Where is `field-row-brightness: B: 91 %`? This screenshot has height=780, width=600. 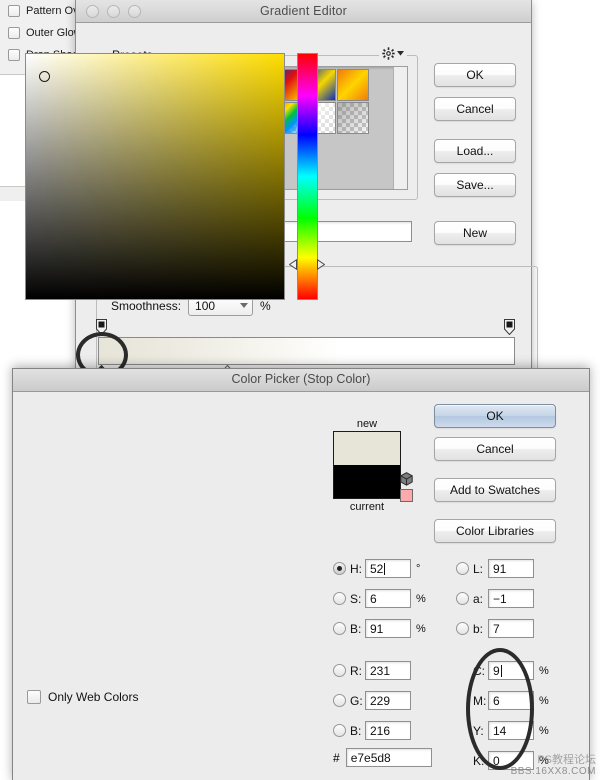 field-row-brightness: B: 91 % is located at coordinates (379, 628).